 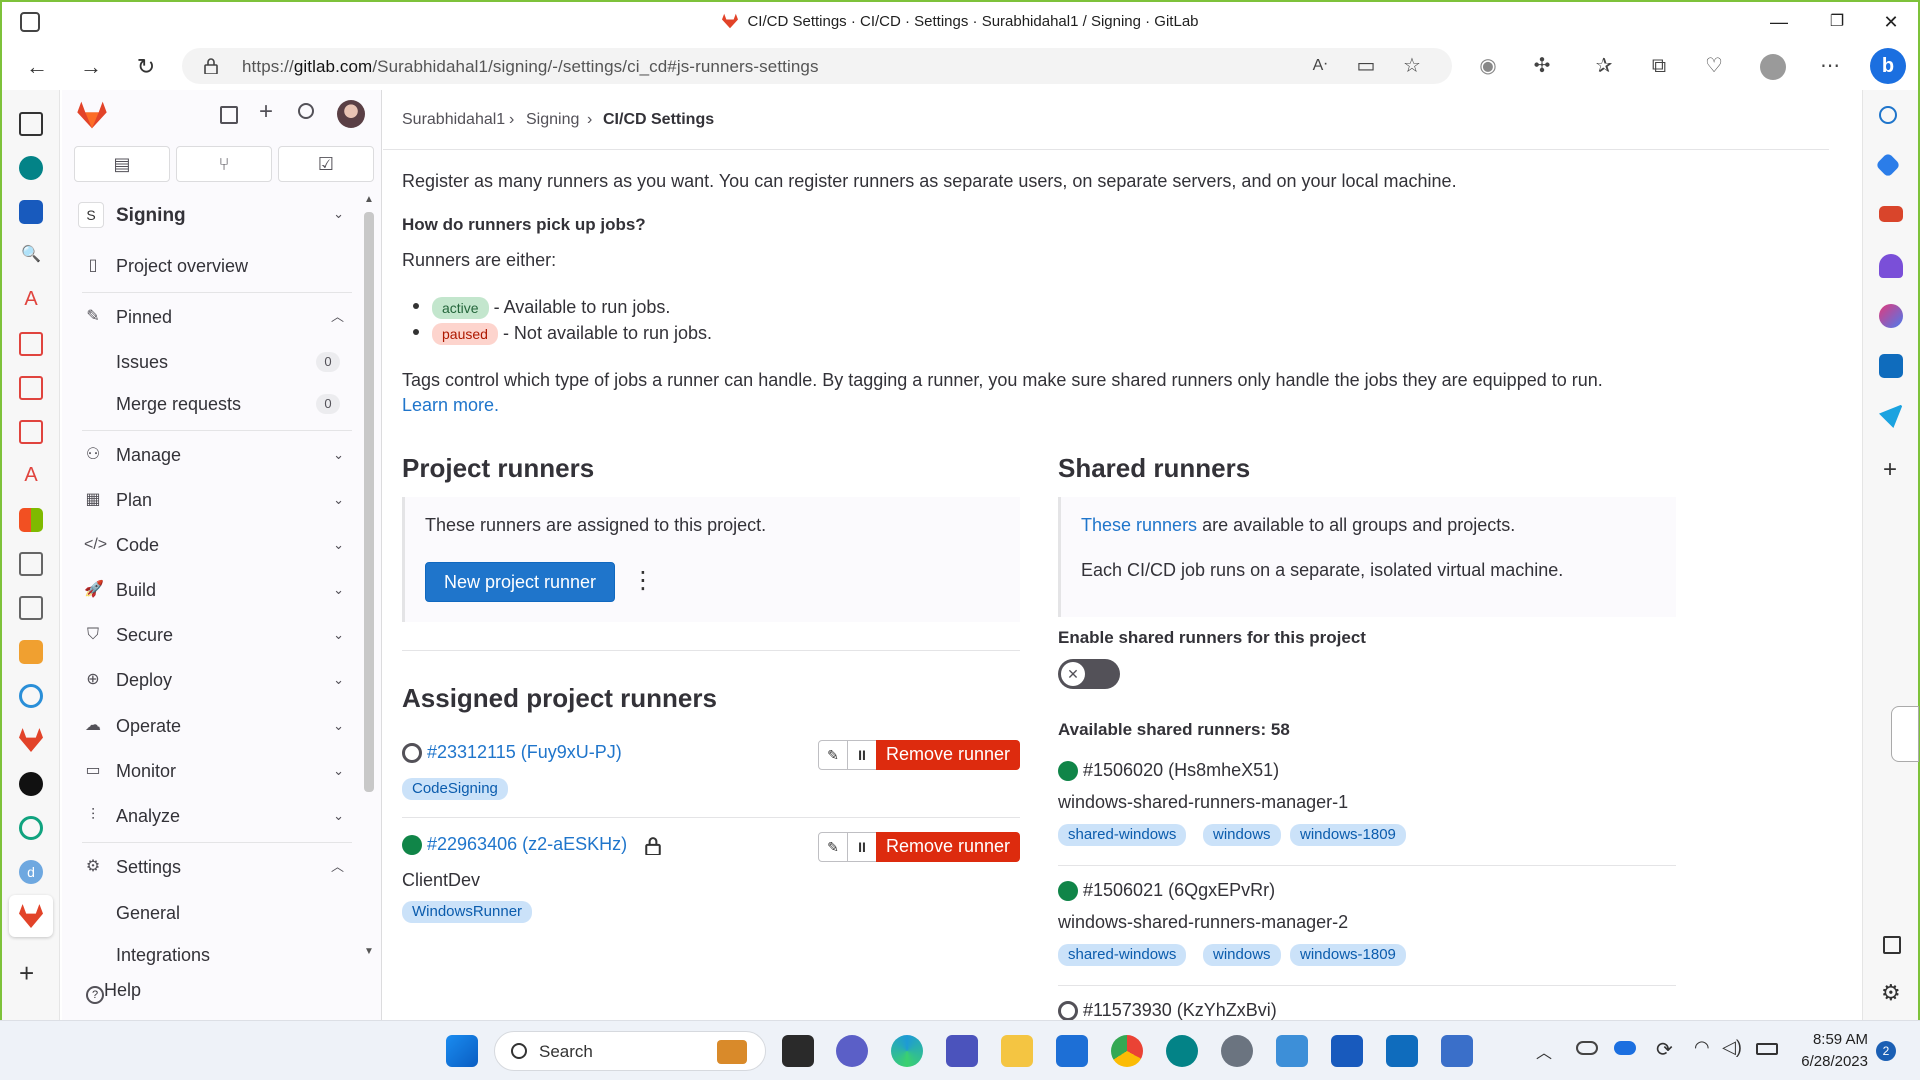 What do you see at coordinates (31, 300) in the screenshot?
I see `acrobat-tab-icon: A` at bounding box center [31, 300].